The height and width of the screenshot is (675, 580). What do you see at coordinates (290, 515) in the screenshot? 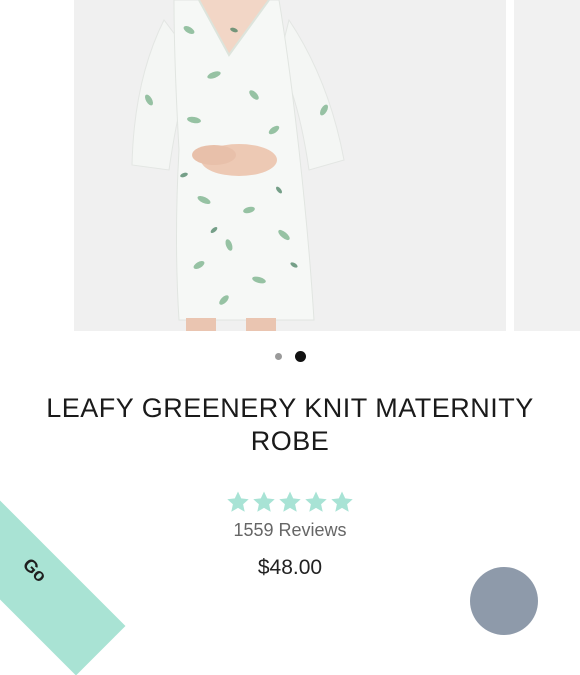
I see `product-rating: 1559 Reviews` at bounding box center [290, 515].